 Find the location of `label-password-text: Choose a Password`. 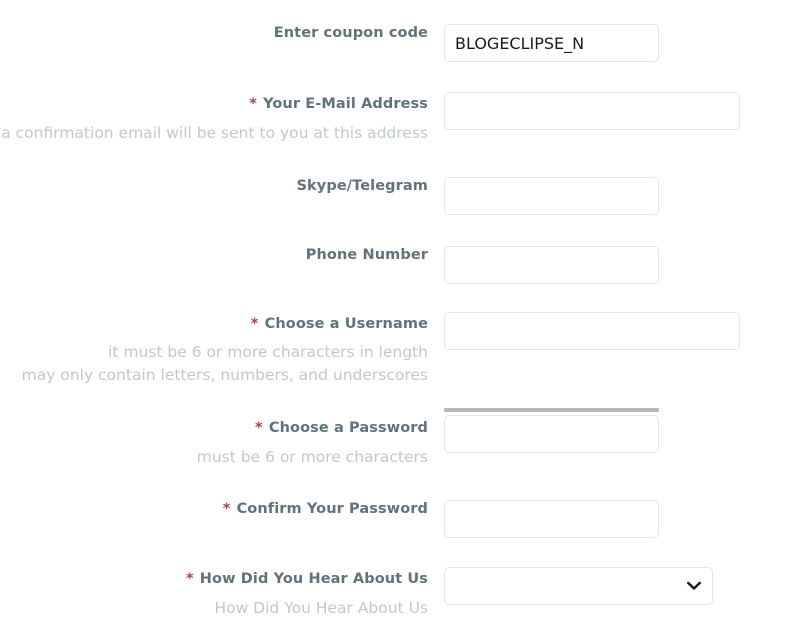

label-password-text: Choose a Password is located at coordinates (348, 428).